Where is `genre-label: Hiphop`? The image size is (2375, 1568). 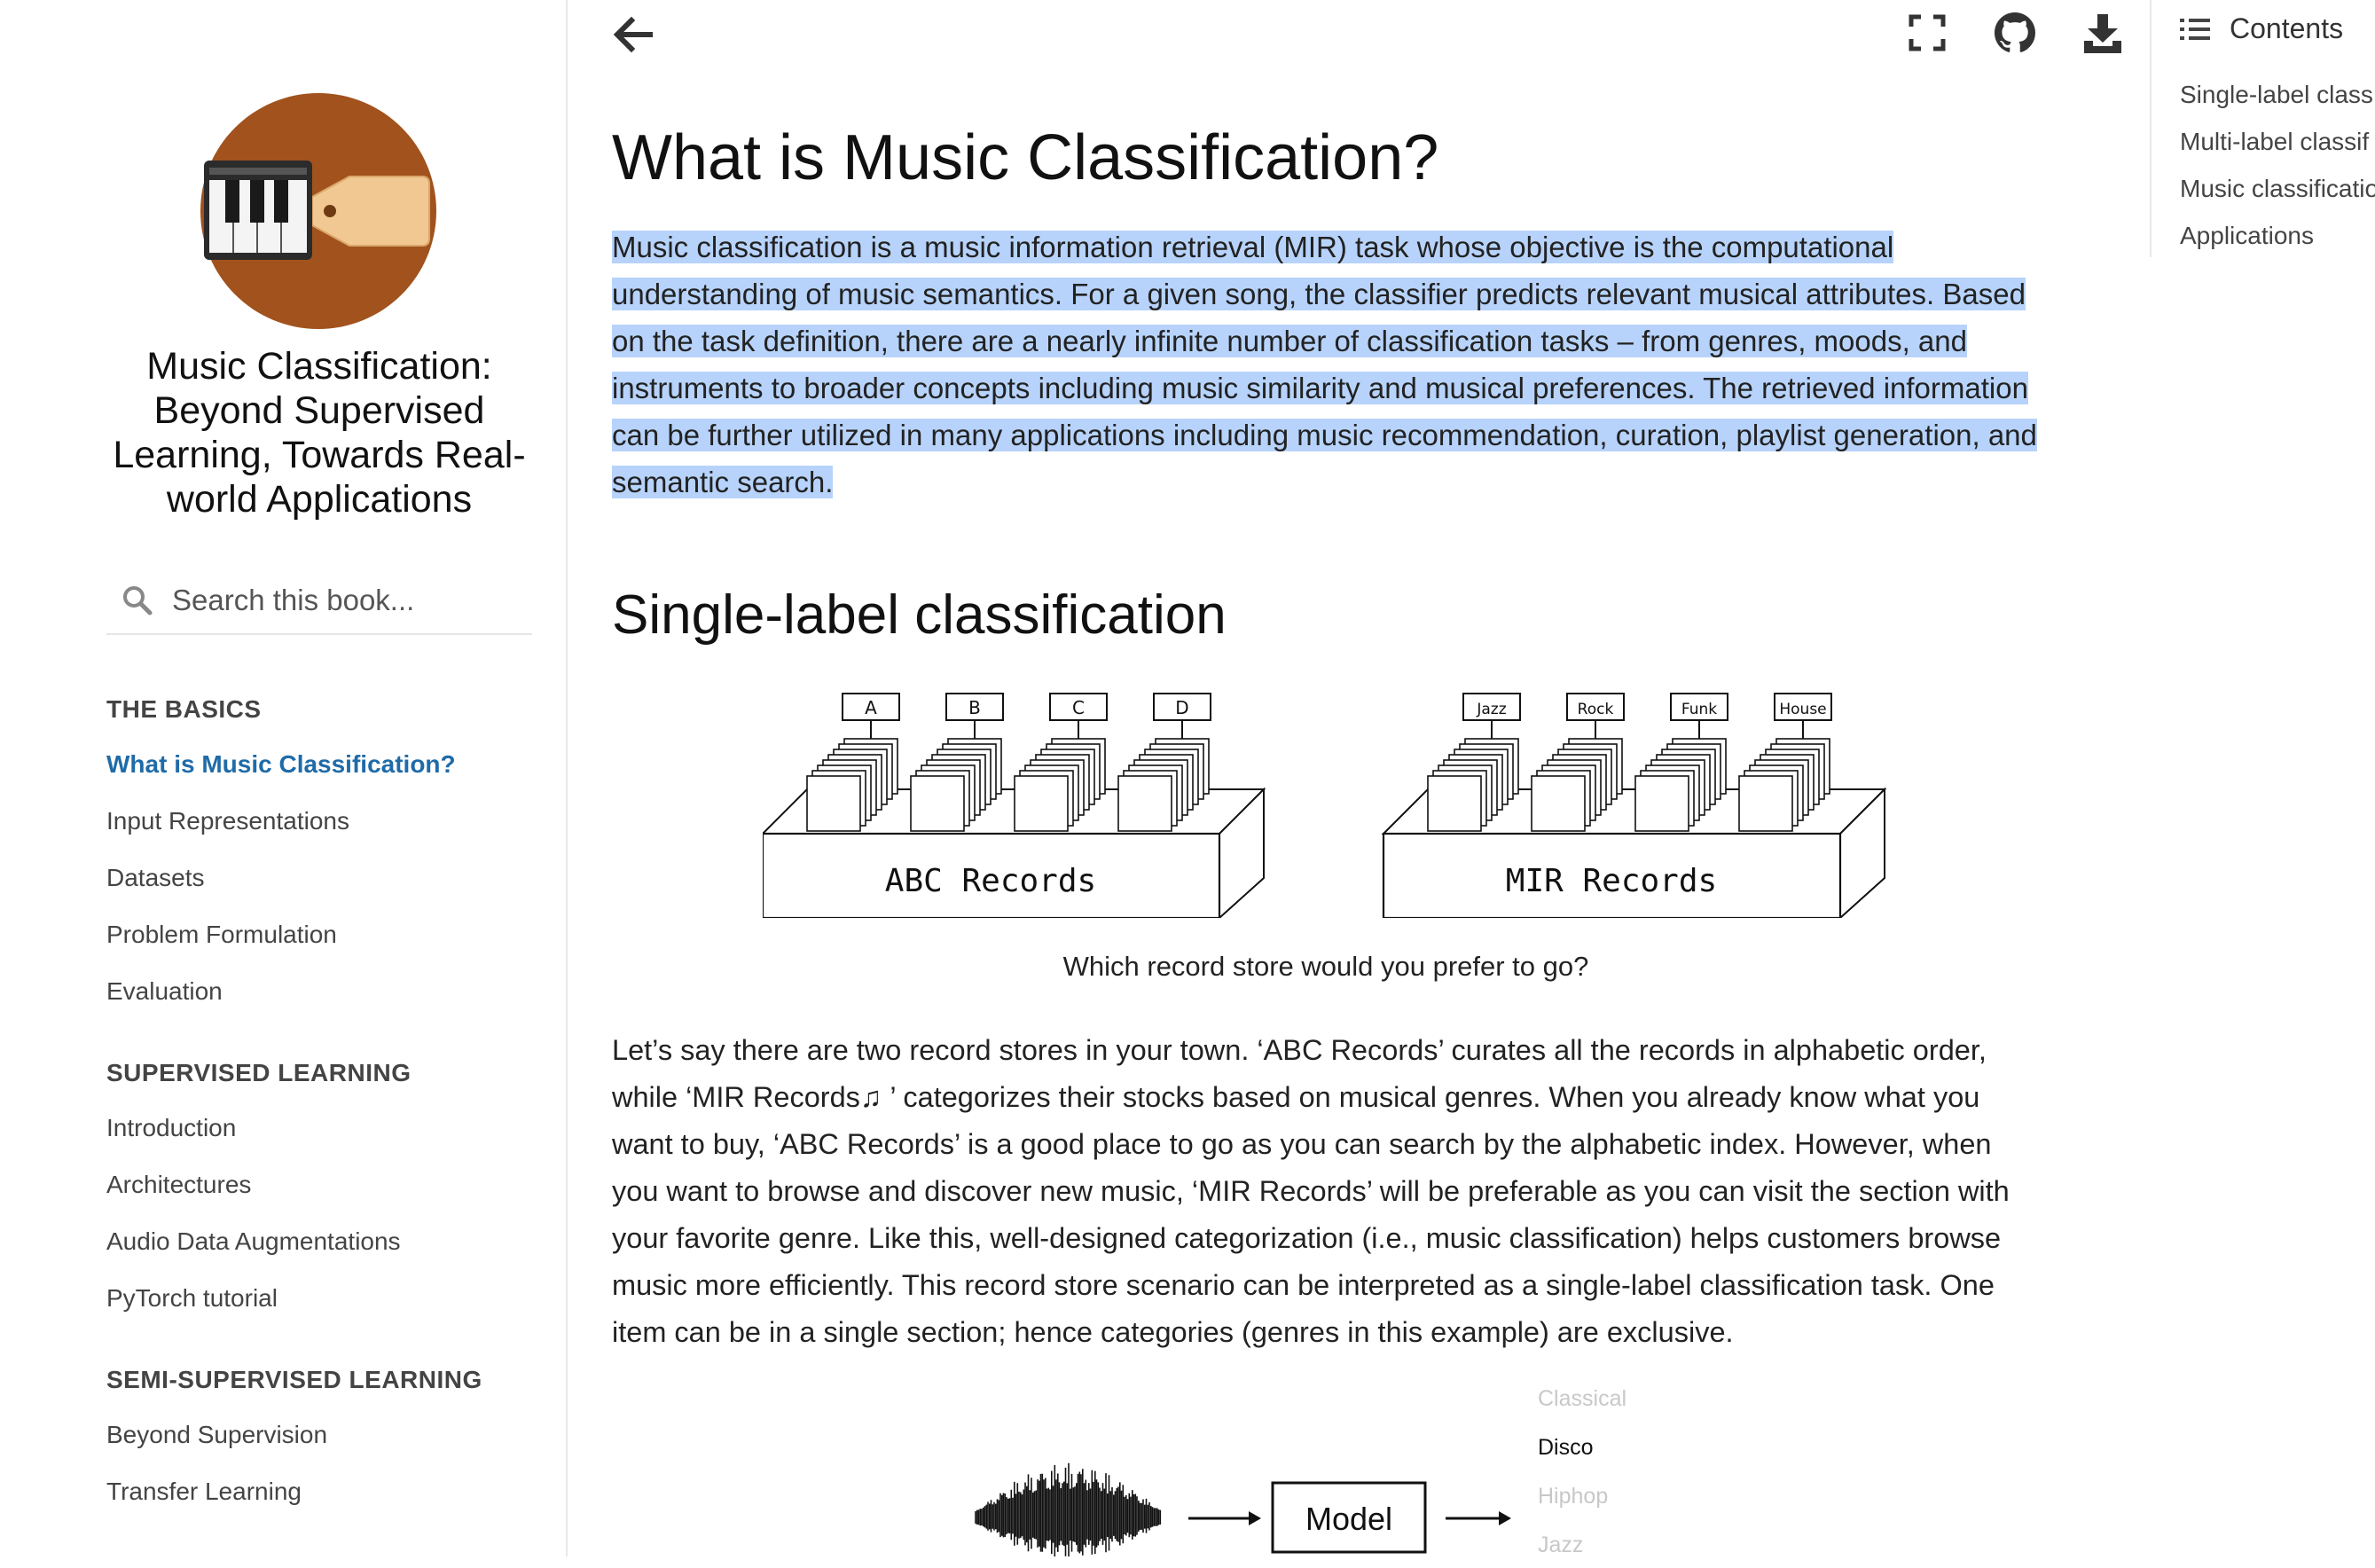 genre-label: Hiphop is located at coordinates (1573, 1496).